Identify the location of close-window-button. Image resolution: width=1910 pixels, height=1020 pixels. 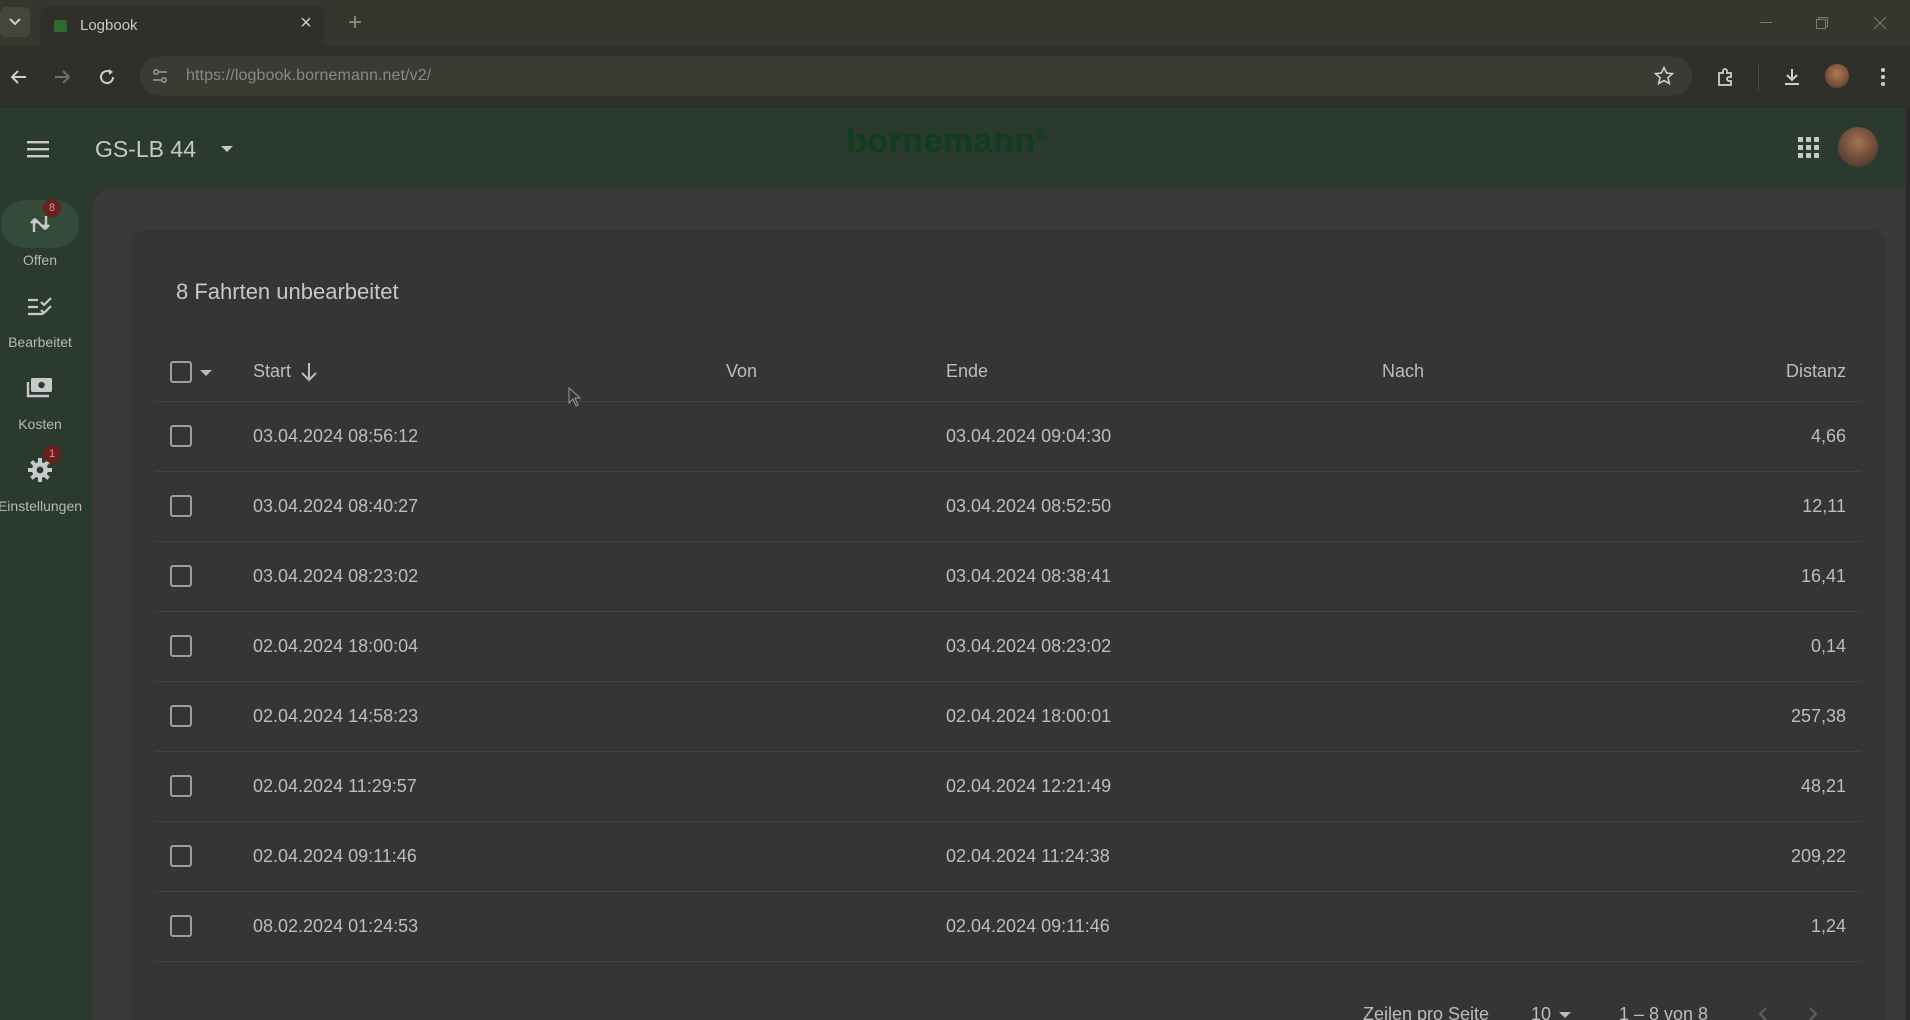
(1880, 23).